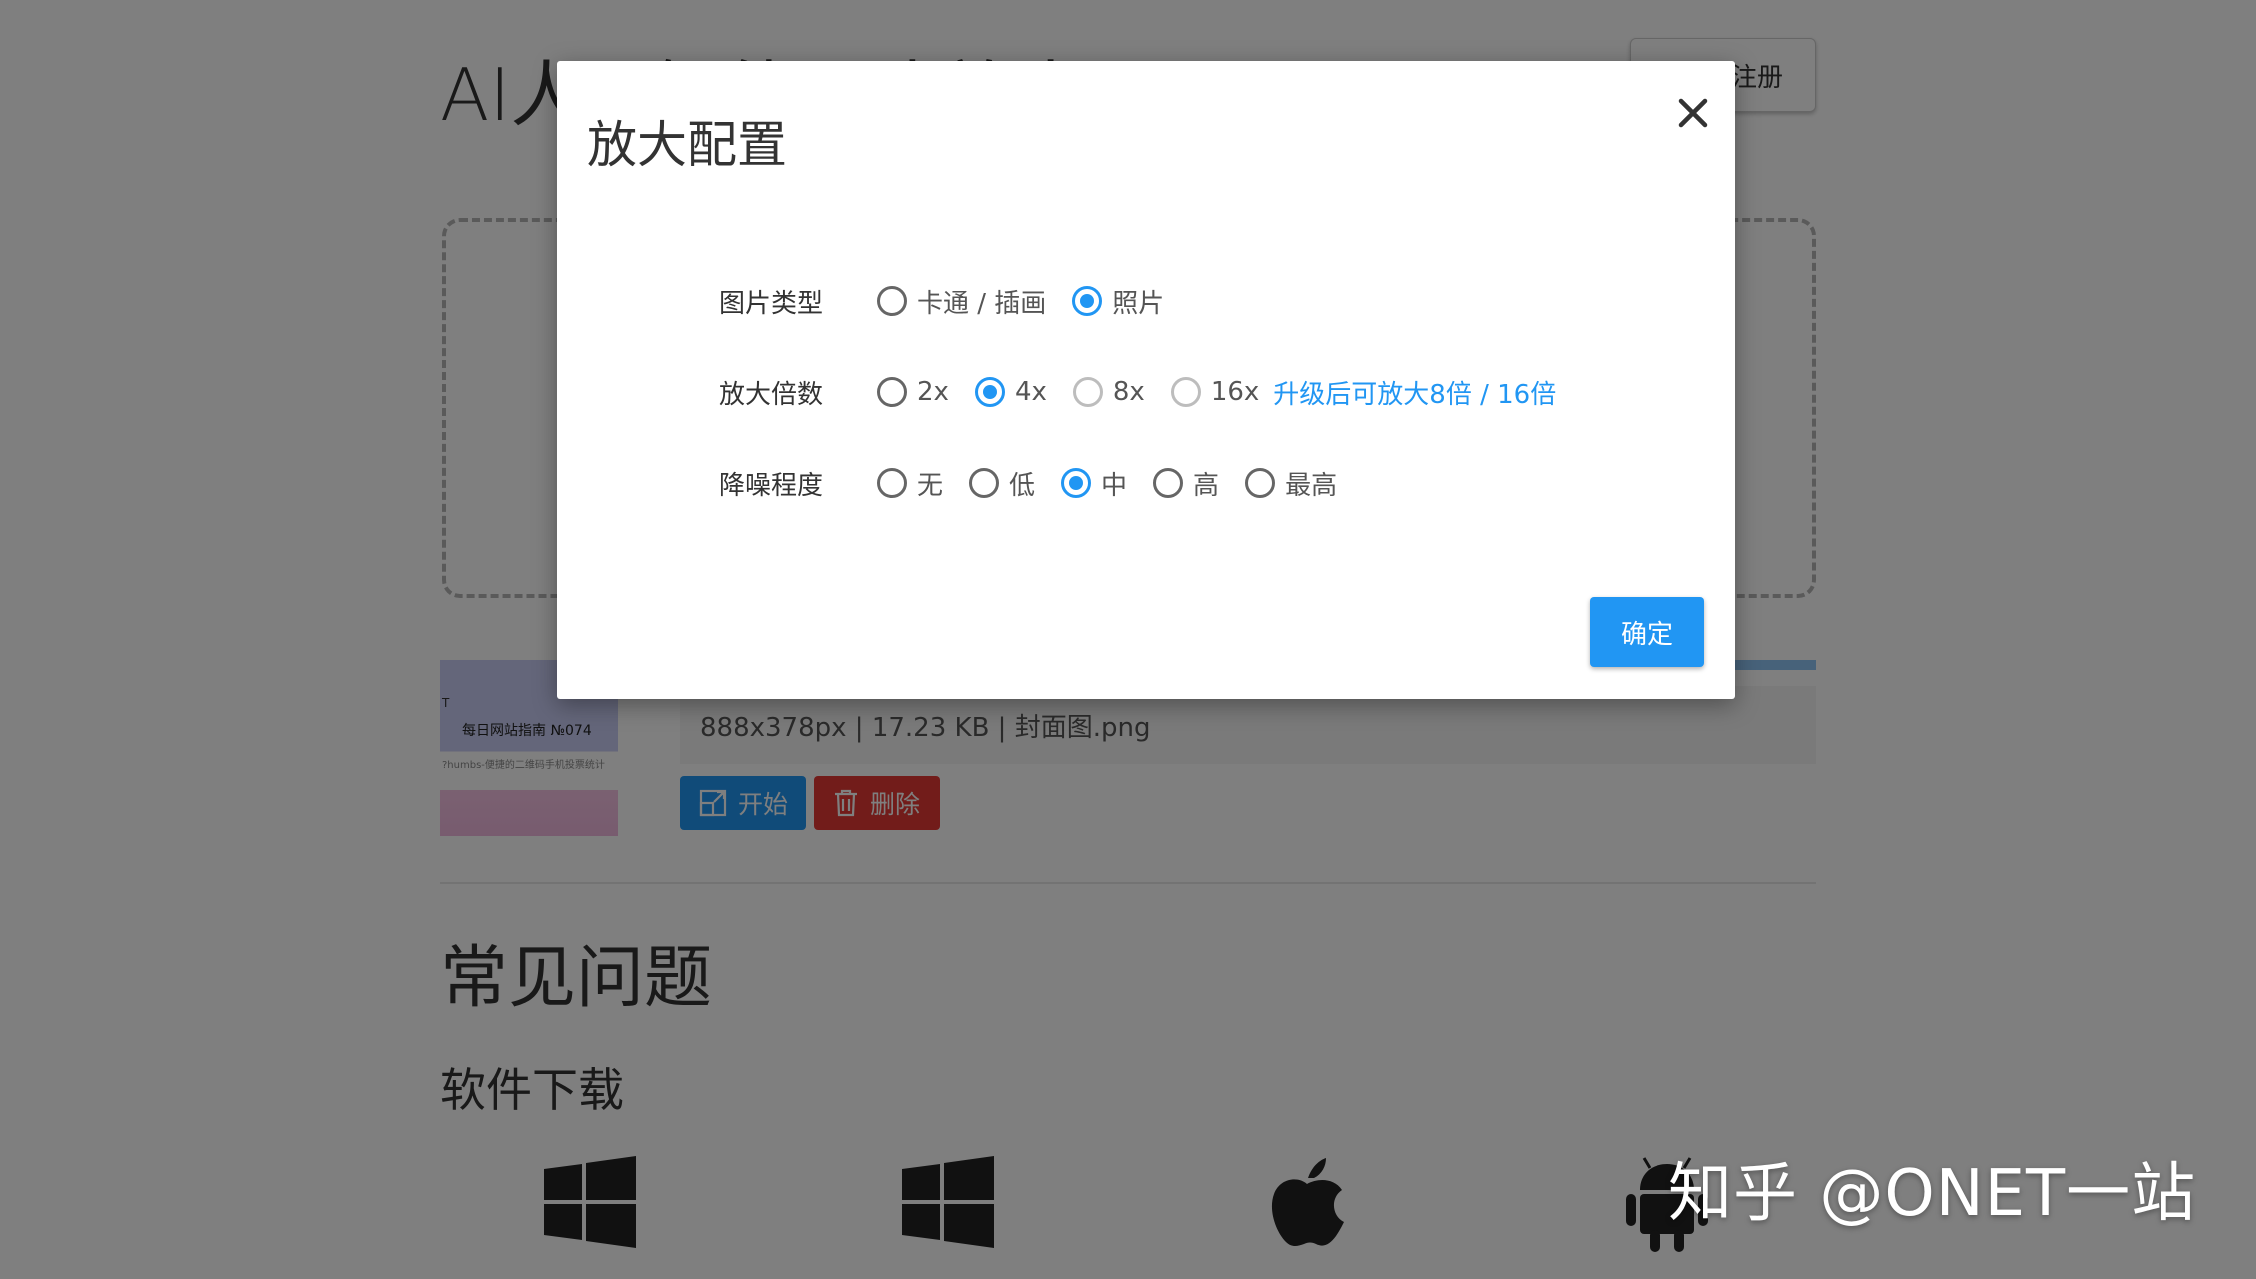  What do you see at coordinates (1647, 632) in the screenshot?
I see `confirm-button: 确定` at bounding box center [1647, 632].